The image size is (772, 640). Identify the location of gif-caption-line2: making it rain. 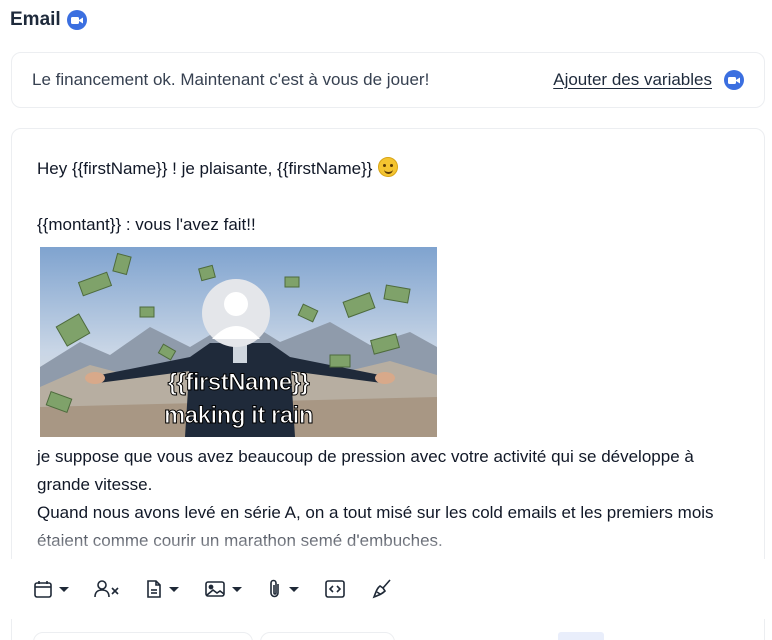
(238, 416).